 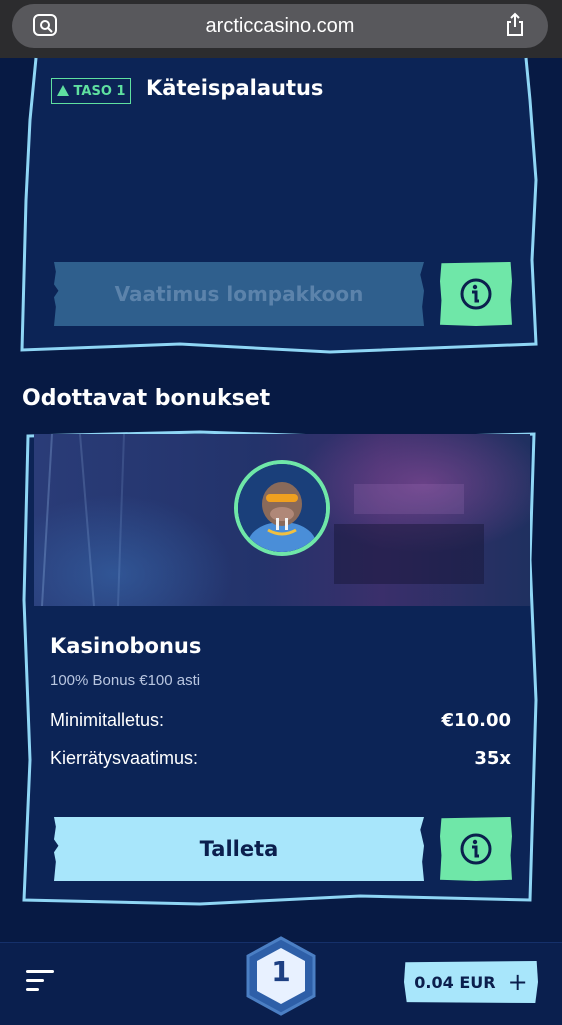 What do you see at coordinates (40, 982) in the screenshot?
I see `menu-icon` at bounding box center [40, 982].